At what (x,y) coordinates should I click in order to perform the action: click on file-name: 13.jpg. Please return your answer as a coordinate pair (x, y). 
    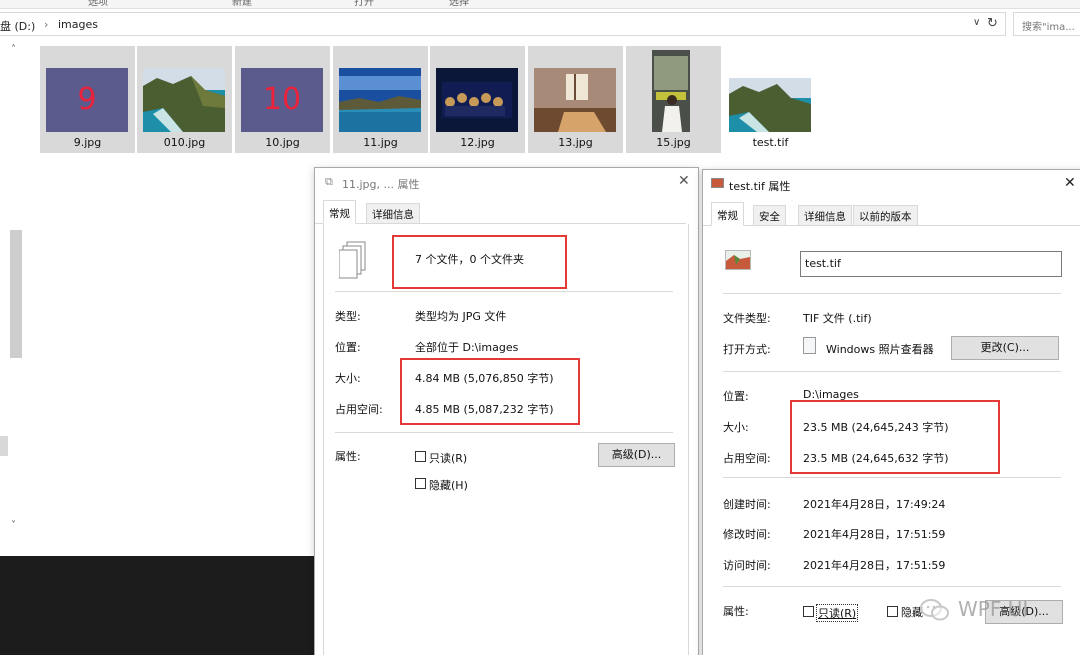
    Looking at the image, I should click on (575, 142).